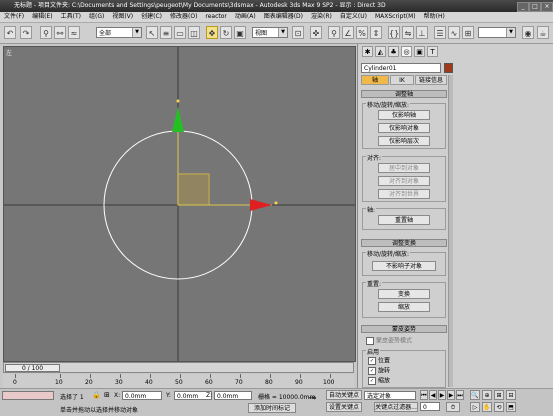  What do you see at coordinates (404, 168) in the screenshot?
I see `center-to-object-button: 居中到对象` at bounding box center [404, 168].